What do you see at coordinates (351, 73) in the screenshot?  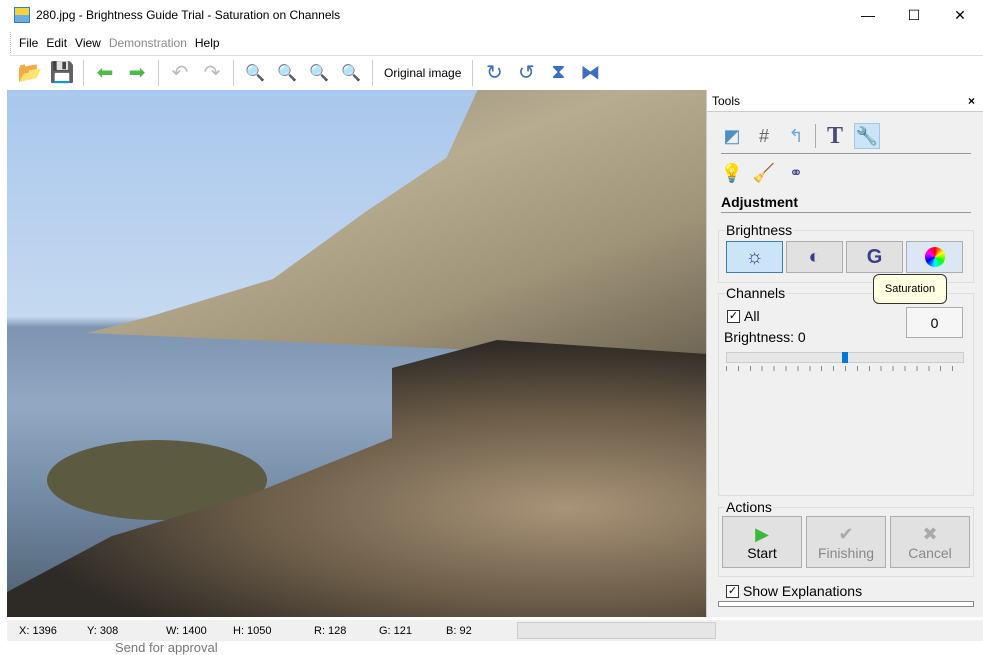 I see `zoom-actual-icon: 🔍` at bounding box center [351, 73].